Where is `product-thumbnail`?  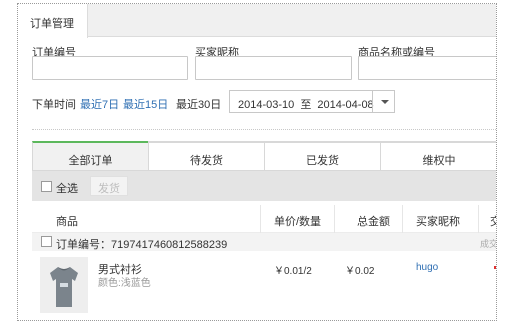
product-thumbnail is located at coordinates (64, 285).